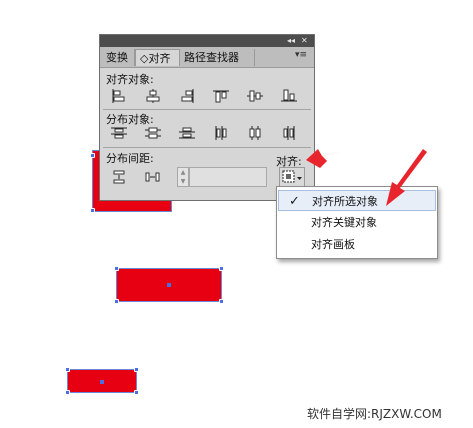 The width and height of the screenshot is (473, 428). What do you see at coordinates (374, 414) in the screenshot?
I see `watermark-text: 软件自学网:RJZXW.COM` at bounding box center [374, 414].